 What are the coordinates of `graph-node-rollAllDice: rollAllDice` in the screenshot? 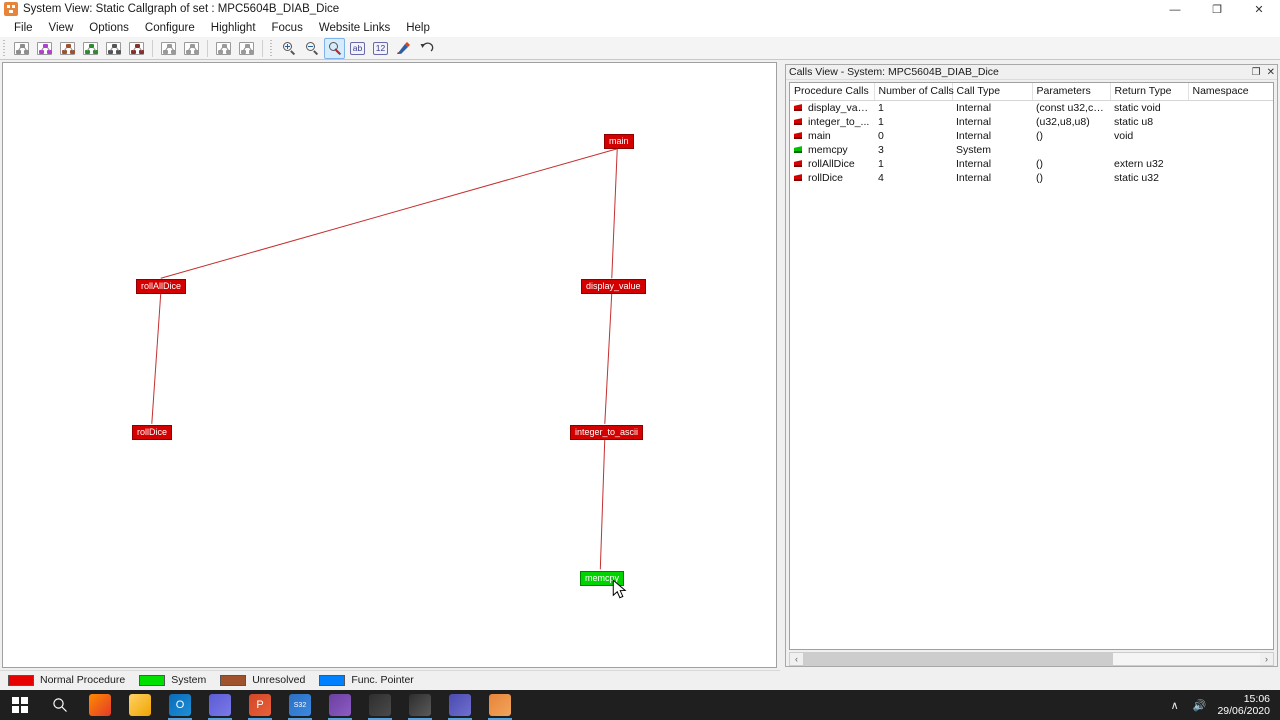 It's located at (161, 286).